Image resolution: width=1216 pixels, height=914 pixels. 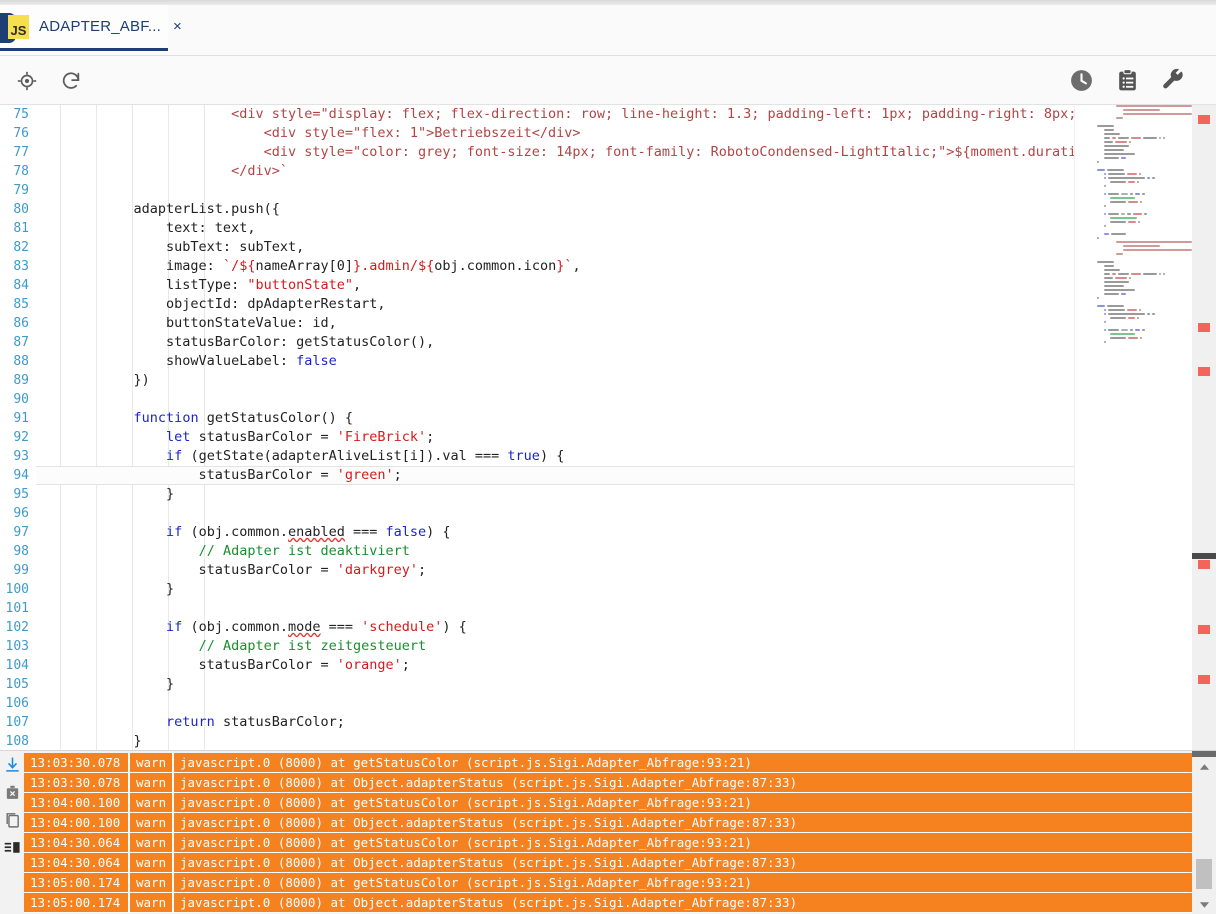 I want to click on log-layout-icon, so click(x=12, y=848).